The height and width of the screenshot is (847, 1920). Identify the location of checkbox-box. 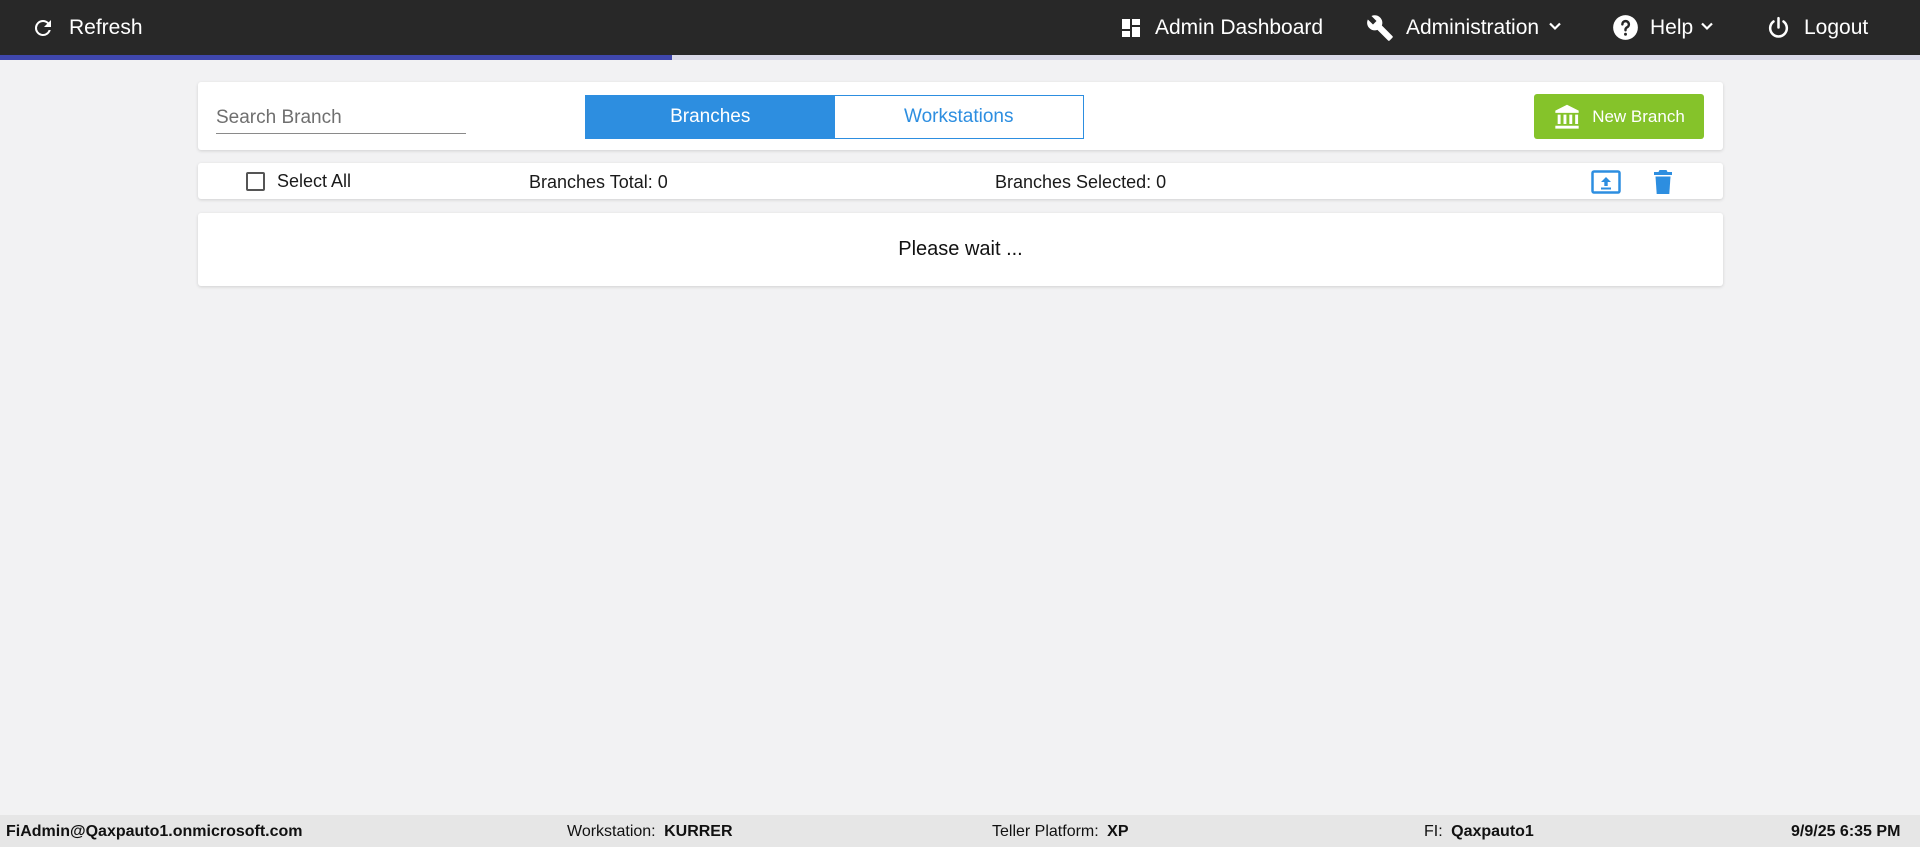
(255, 181).